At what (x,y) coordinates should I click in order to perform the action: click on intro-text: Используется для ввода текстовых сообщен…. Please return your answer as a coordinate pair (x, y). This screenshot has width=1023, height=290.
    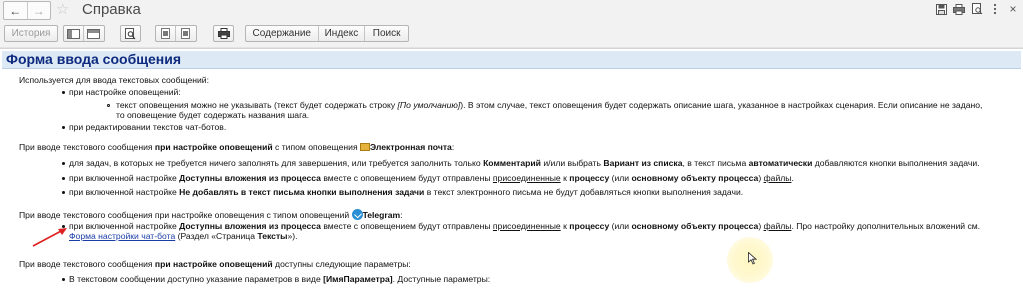
    Looking at the image, I should click on (114, 80).